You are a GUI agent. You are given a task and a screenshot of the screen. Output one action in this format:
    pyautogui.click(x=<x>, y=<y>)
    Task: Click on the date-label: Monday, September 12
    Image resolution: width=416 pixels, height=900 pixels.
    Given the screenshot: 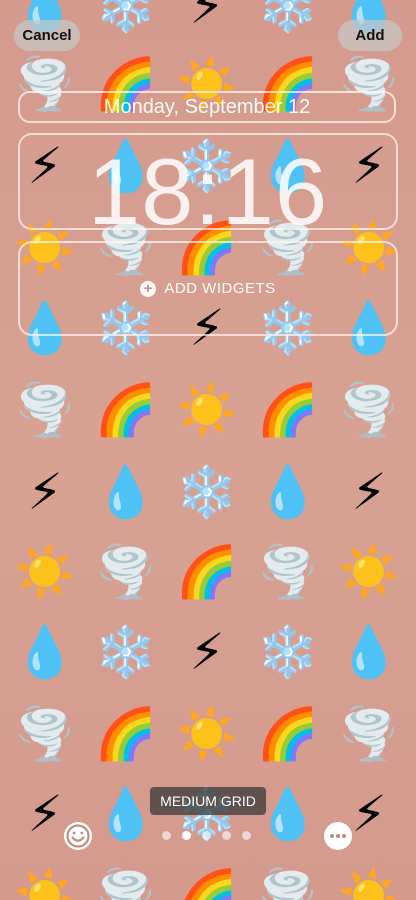 What is the action you would take?
    pyautogui.click(x=207, y=106)
    